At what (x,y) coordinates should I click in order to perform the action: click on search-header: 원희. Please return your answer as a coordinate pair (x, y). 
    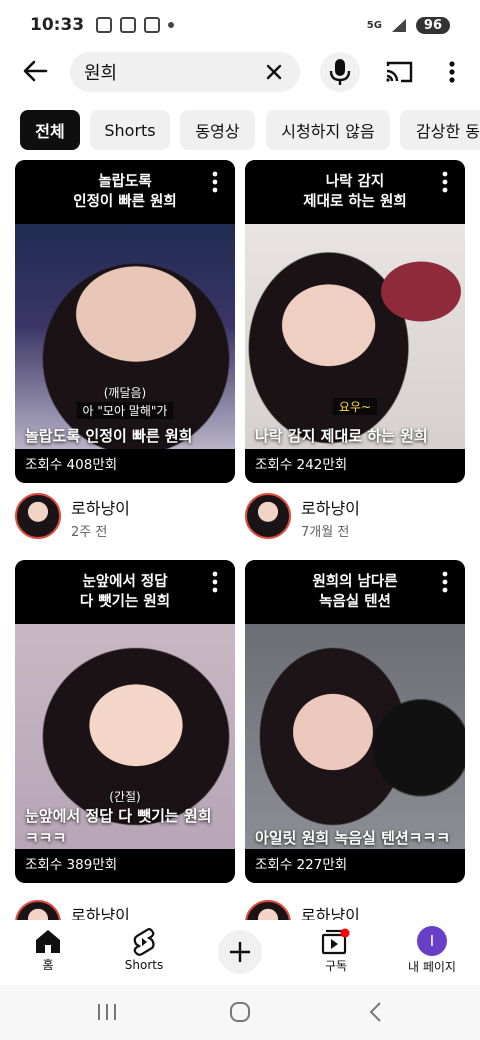
    Looking at the image, I should click on (240, 72).